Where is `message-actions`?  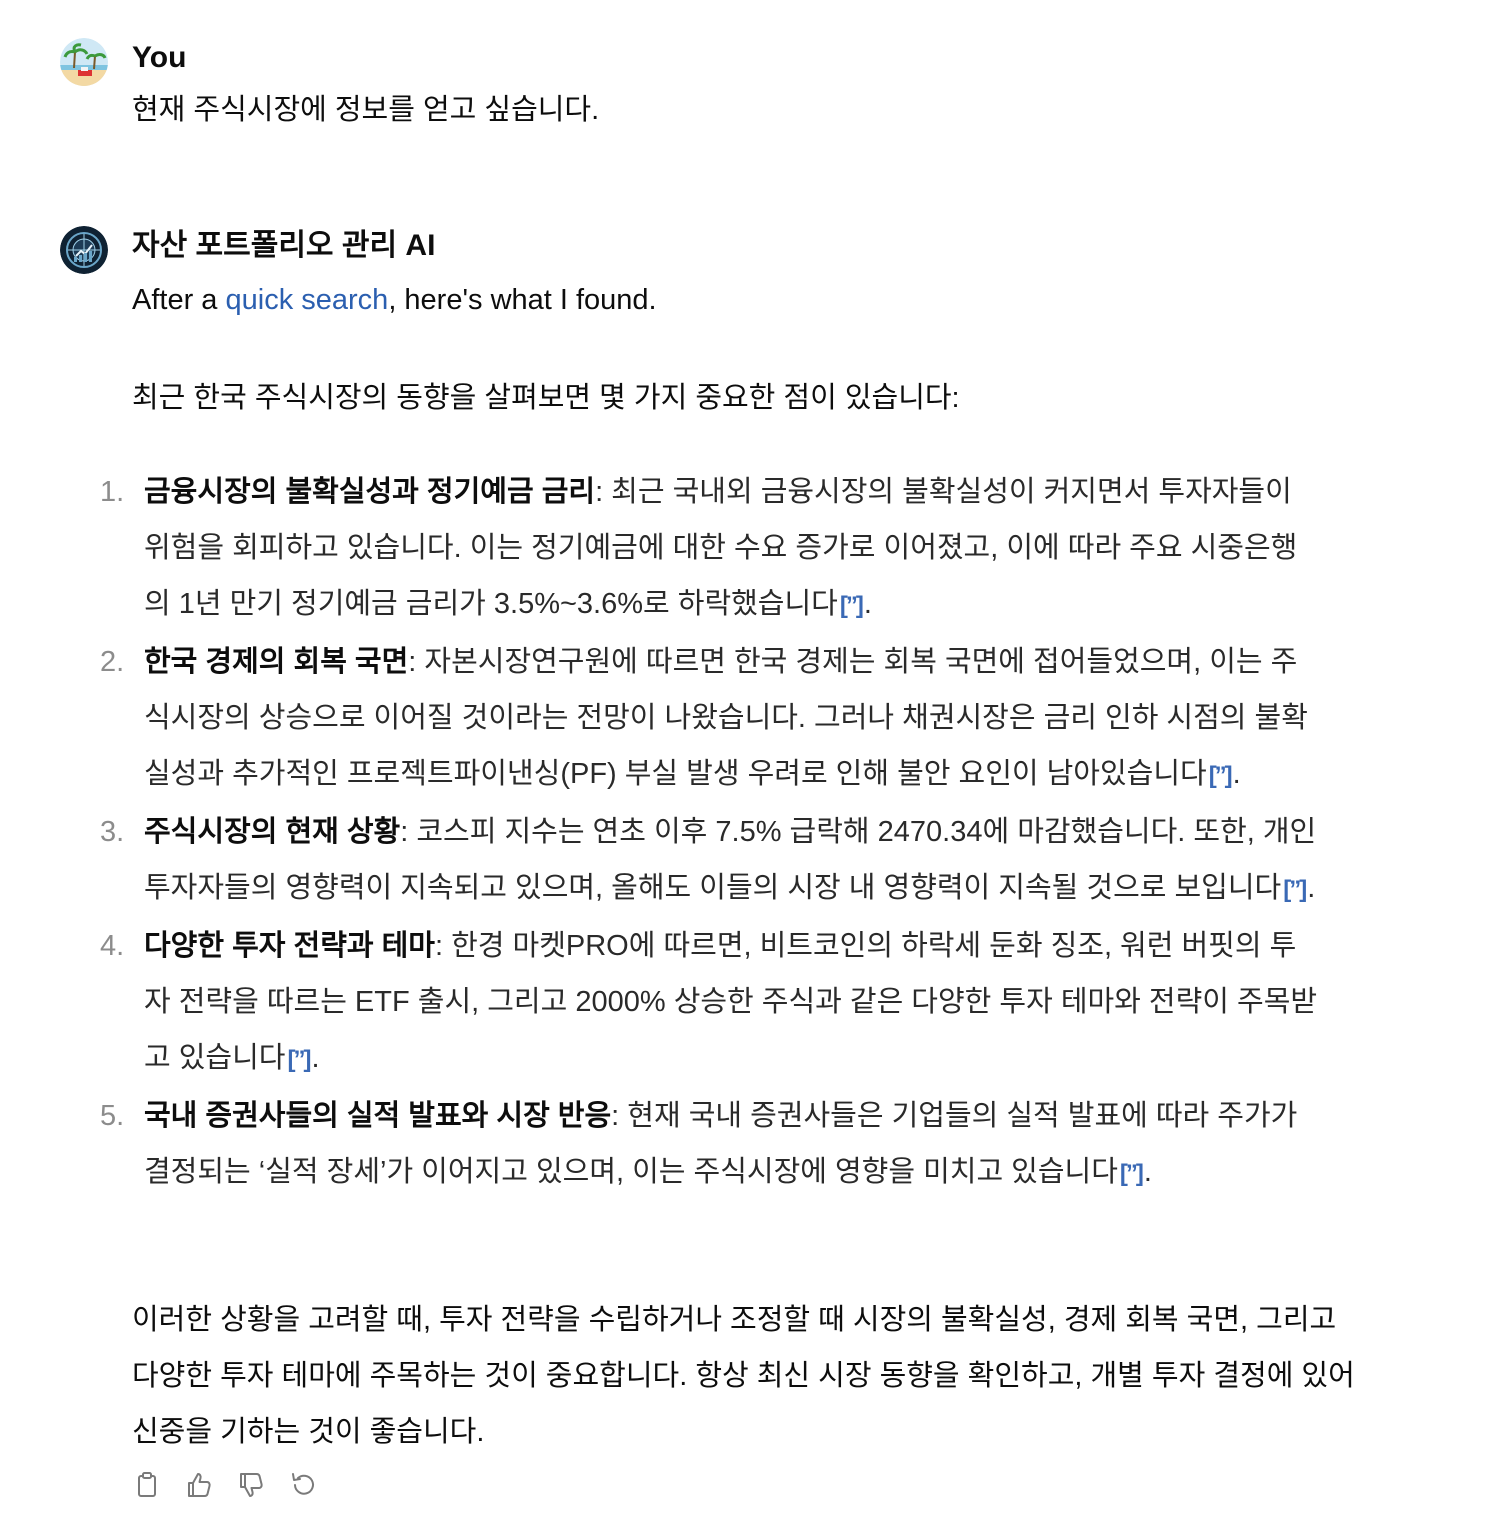 message-actions is located at coordinates (225, 1485).